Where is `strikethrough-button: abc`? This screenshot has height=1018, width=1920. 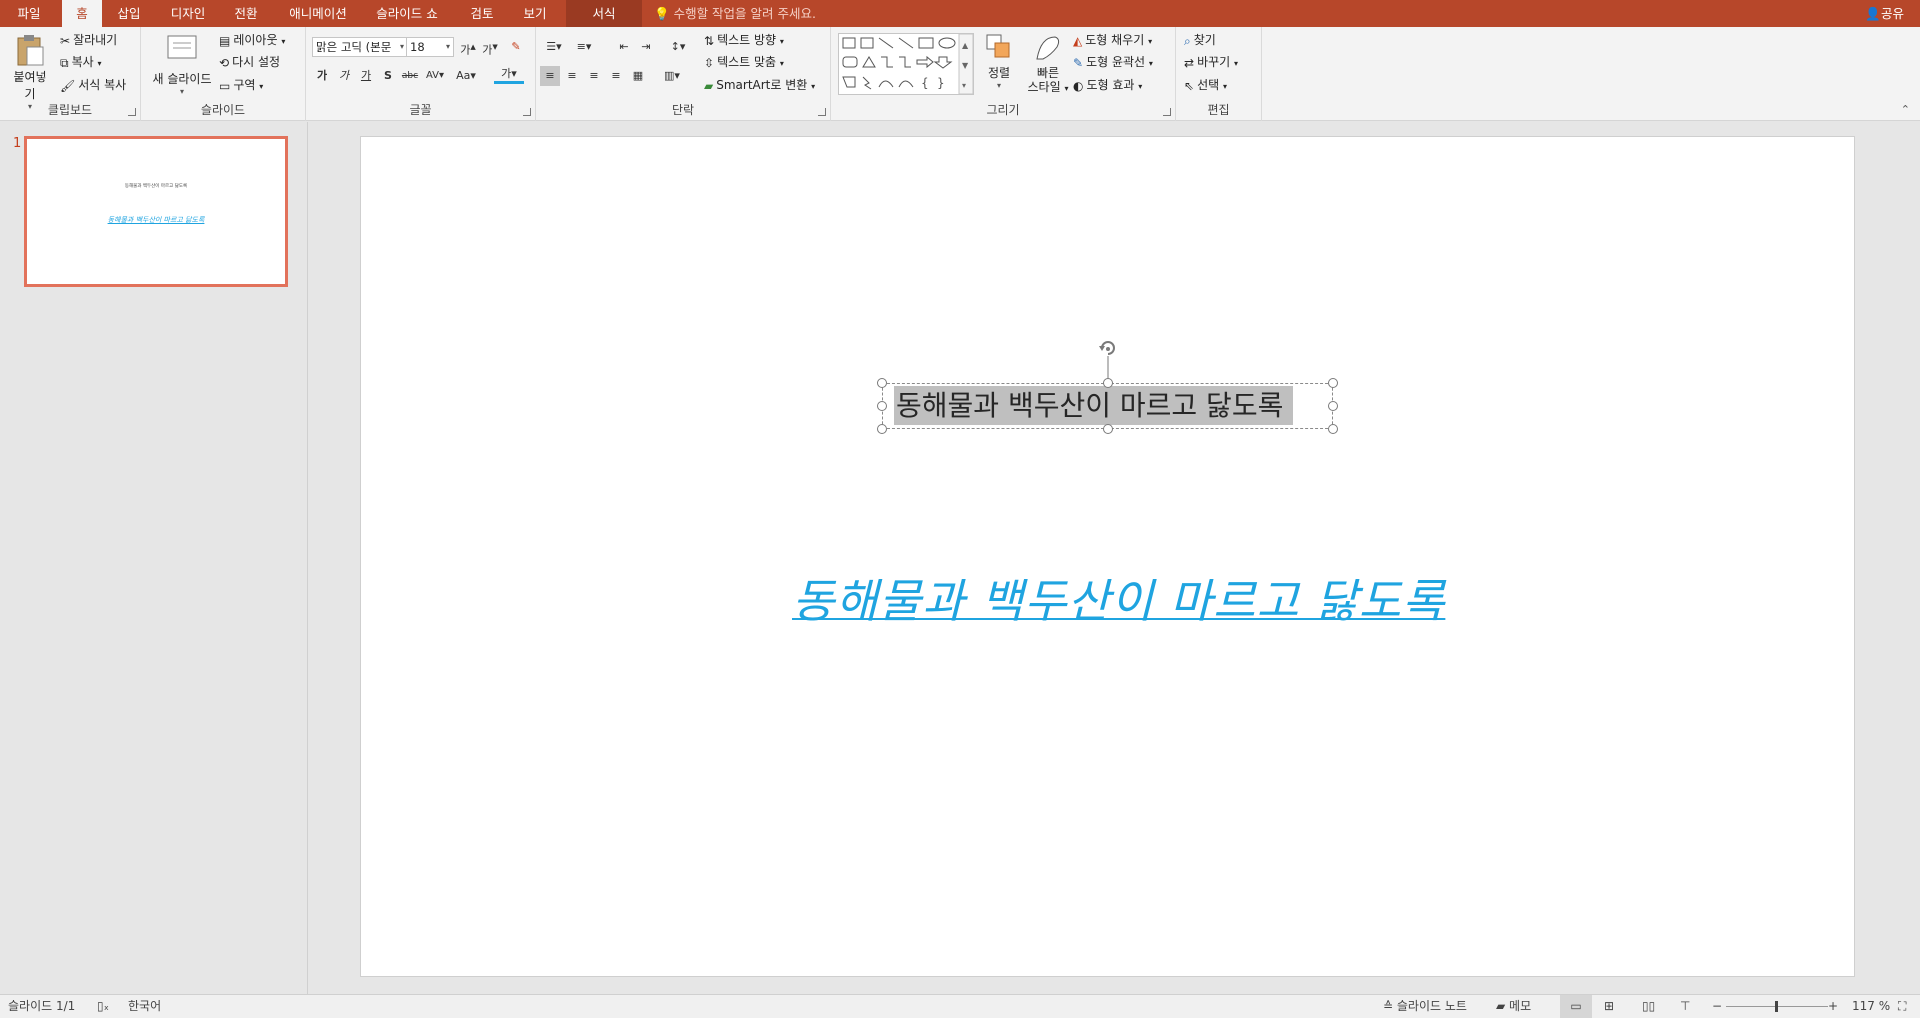
strikethrough-button: abc is located at coordinates (410, 76).